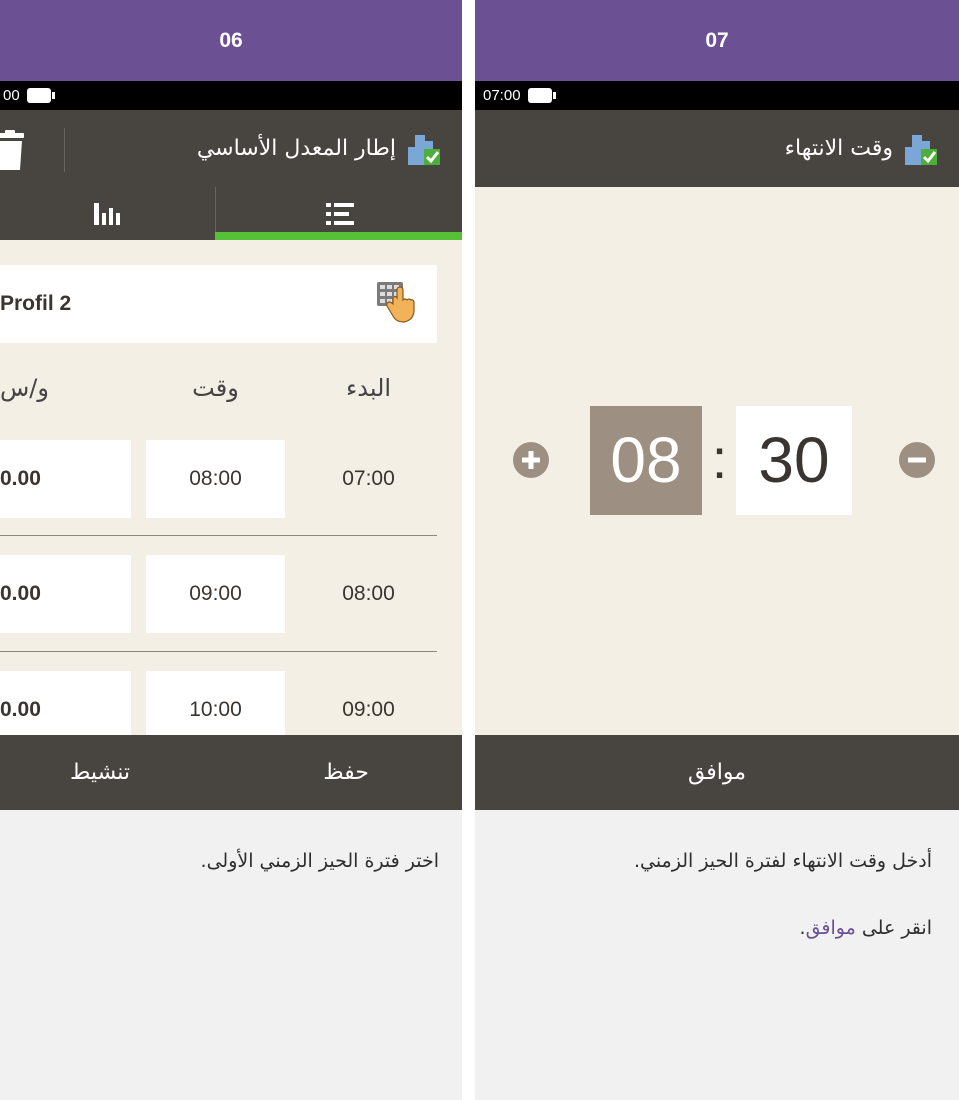 This screenshot has height=1100, width=959. What do you see at coordinates (215, 479) in the screenshot?
I see `end-time-cell: 08:00` at bounding box center [215, 479].